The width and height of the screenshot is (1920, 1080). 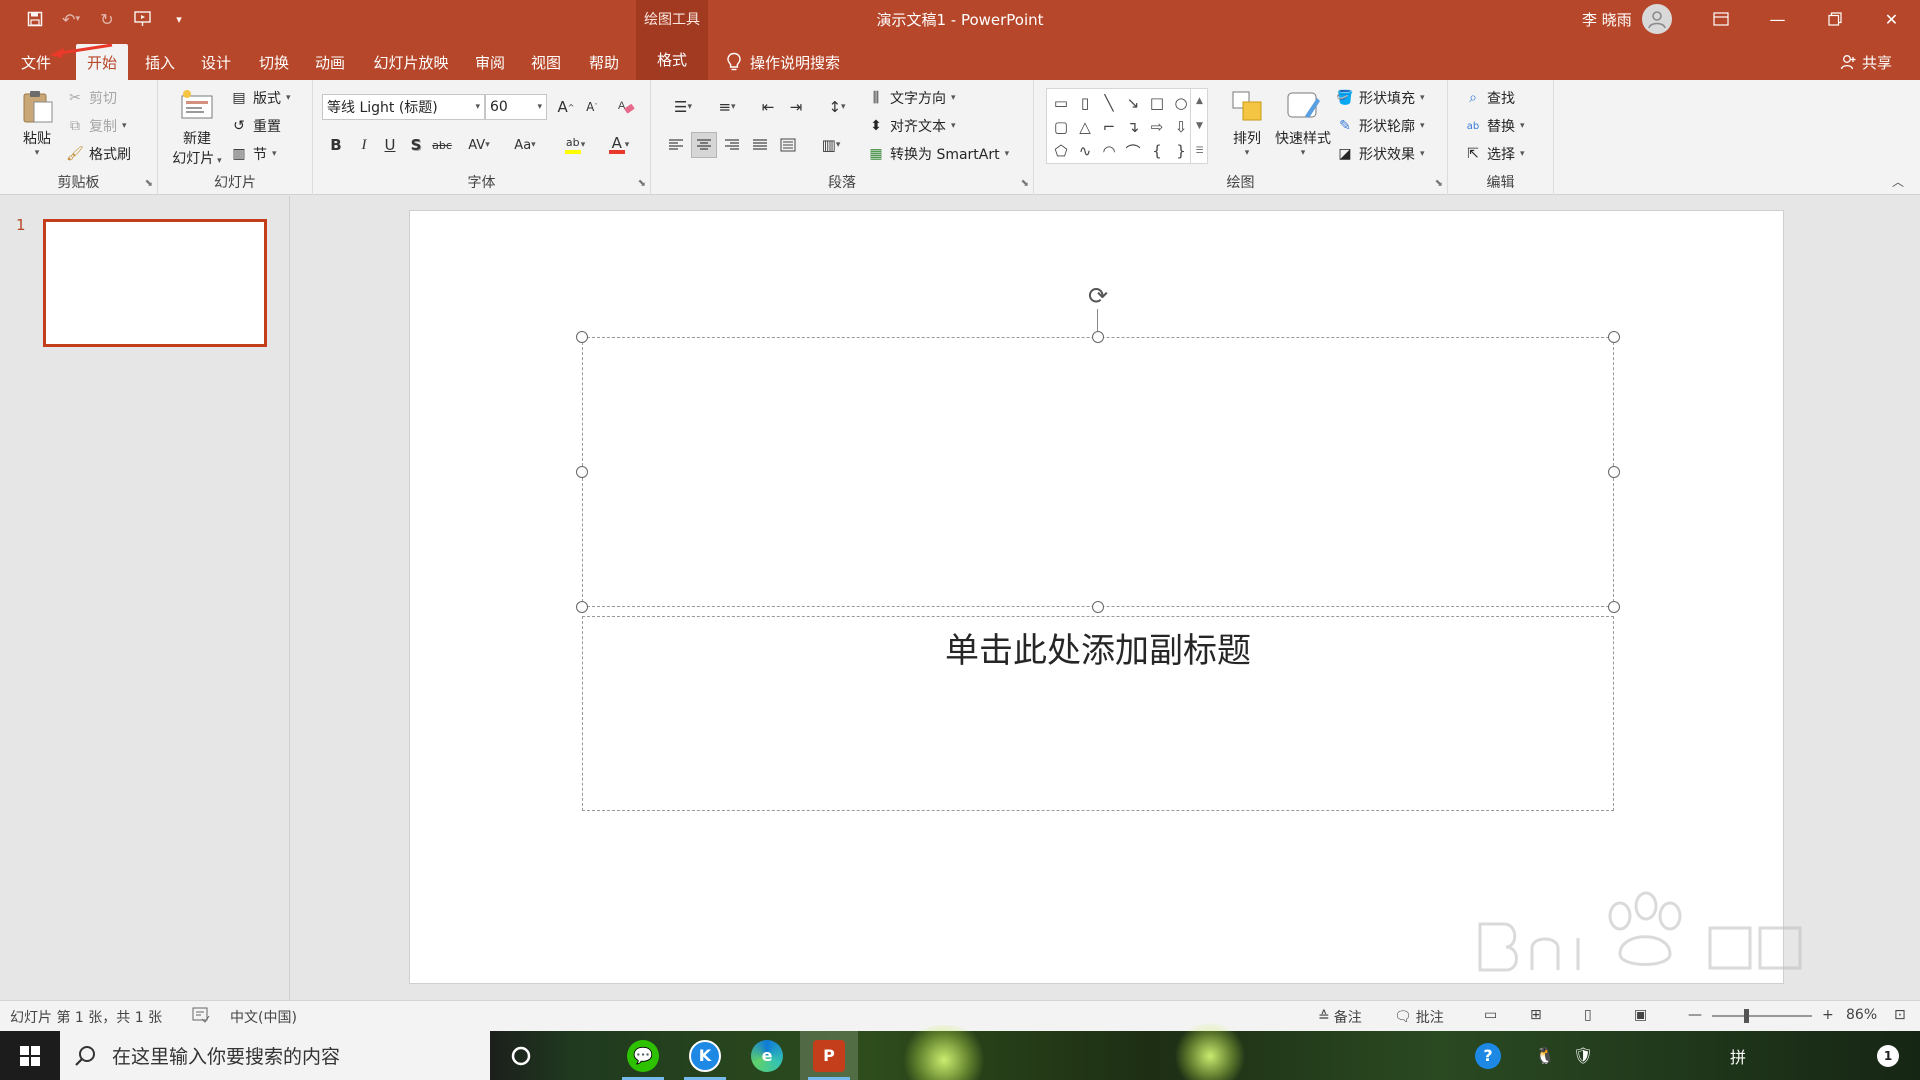 I want to click on arrow-line-shape-icon: ↘, so click(x=1133, y=103).